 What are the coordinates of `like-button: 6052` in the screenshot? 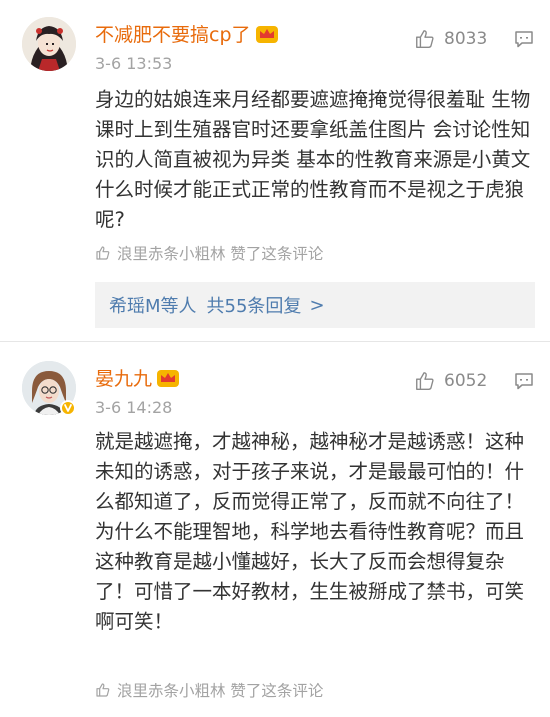 It's located at (450, 381).